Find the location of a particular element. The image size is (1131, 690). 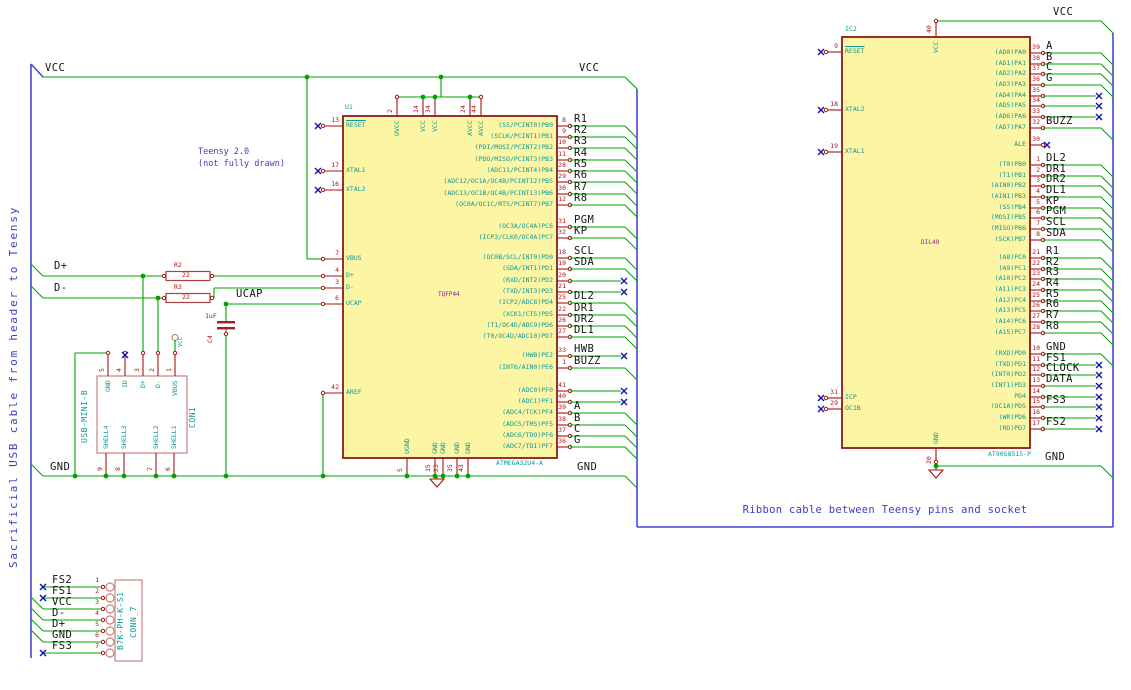

ic2-value: AT90S8515-P is located at coordinates (1009, 454).